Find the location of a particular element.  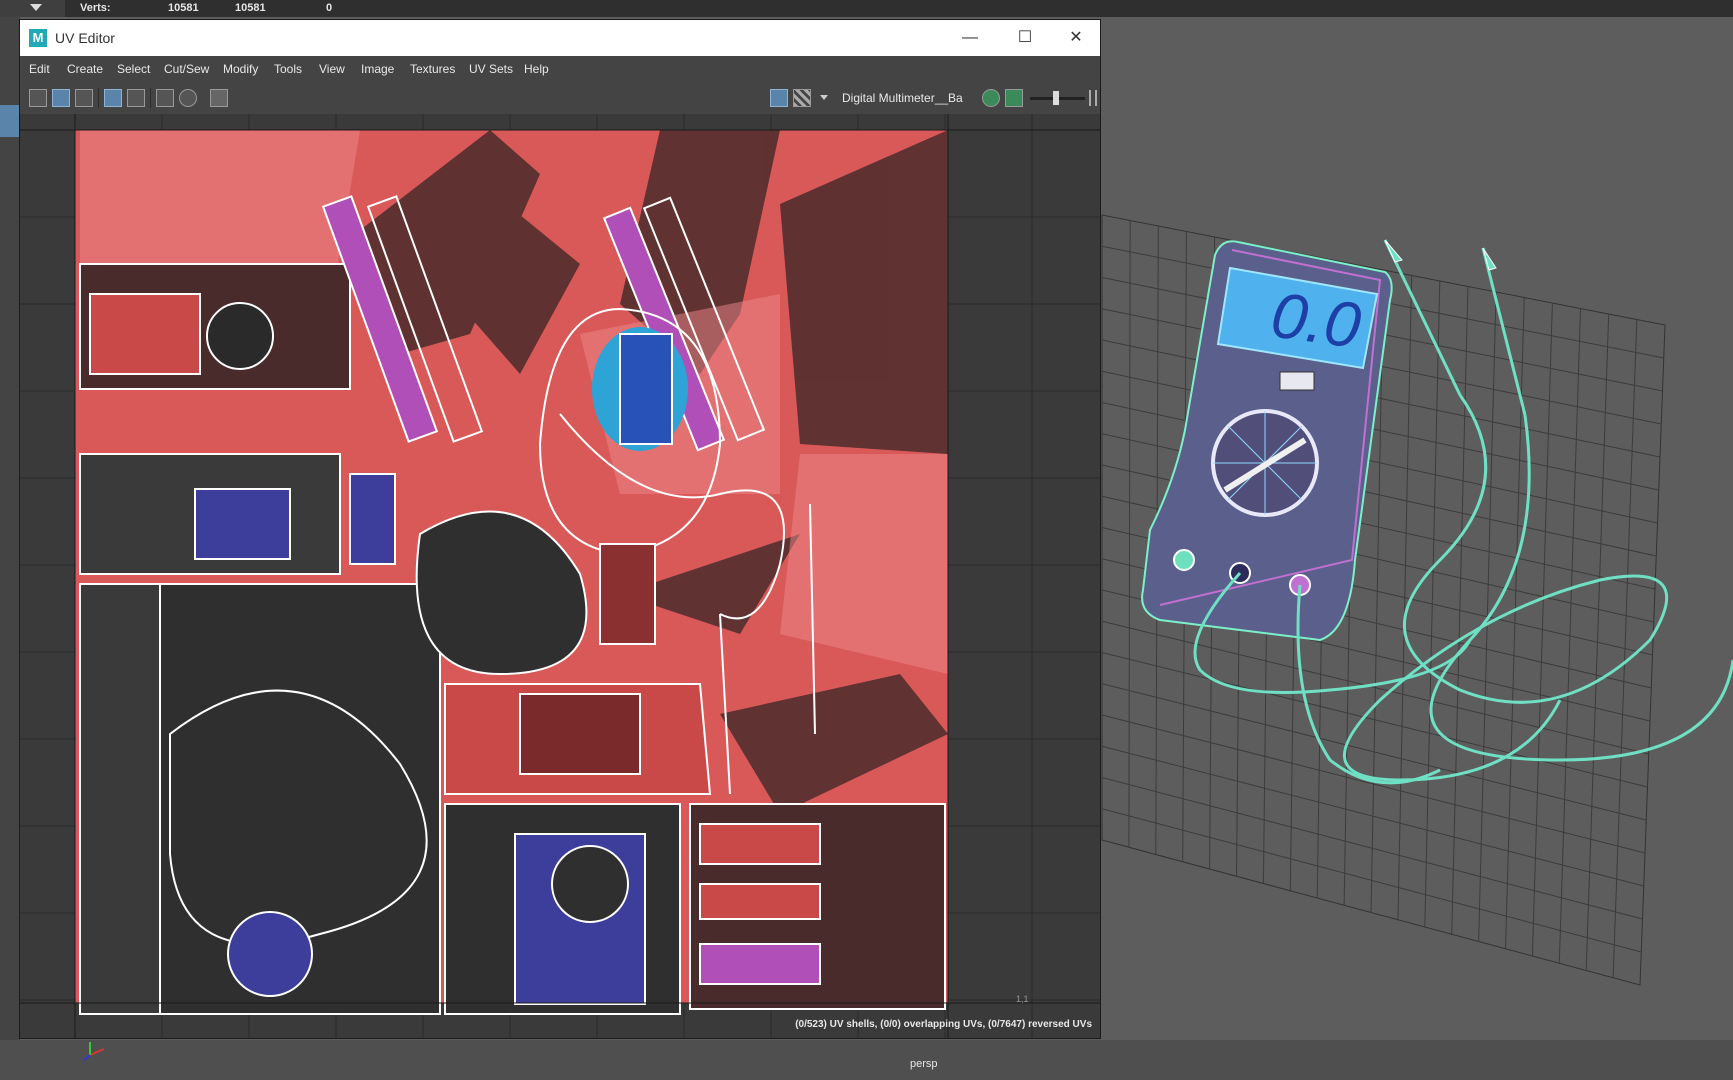

menu-modify: Modify is located at coordinates (240, 69).